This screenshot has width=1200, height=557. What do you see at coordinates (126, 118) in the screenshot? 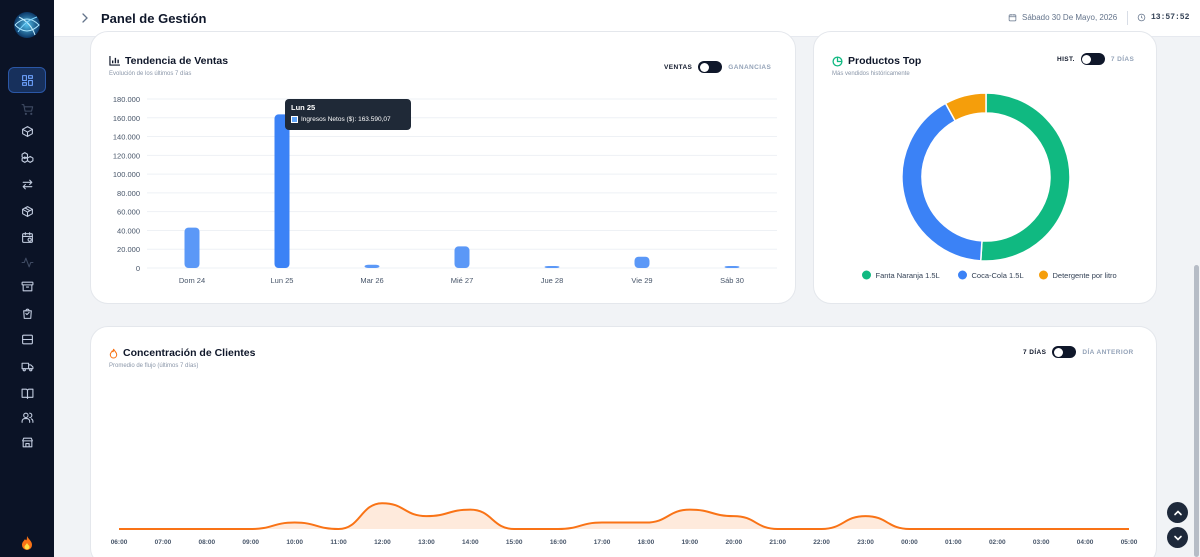
I see `y-tick-label: 160.000` at bounding box center [126, 118].